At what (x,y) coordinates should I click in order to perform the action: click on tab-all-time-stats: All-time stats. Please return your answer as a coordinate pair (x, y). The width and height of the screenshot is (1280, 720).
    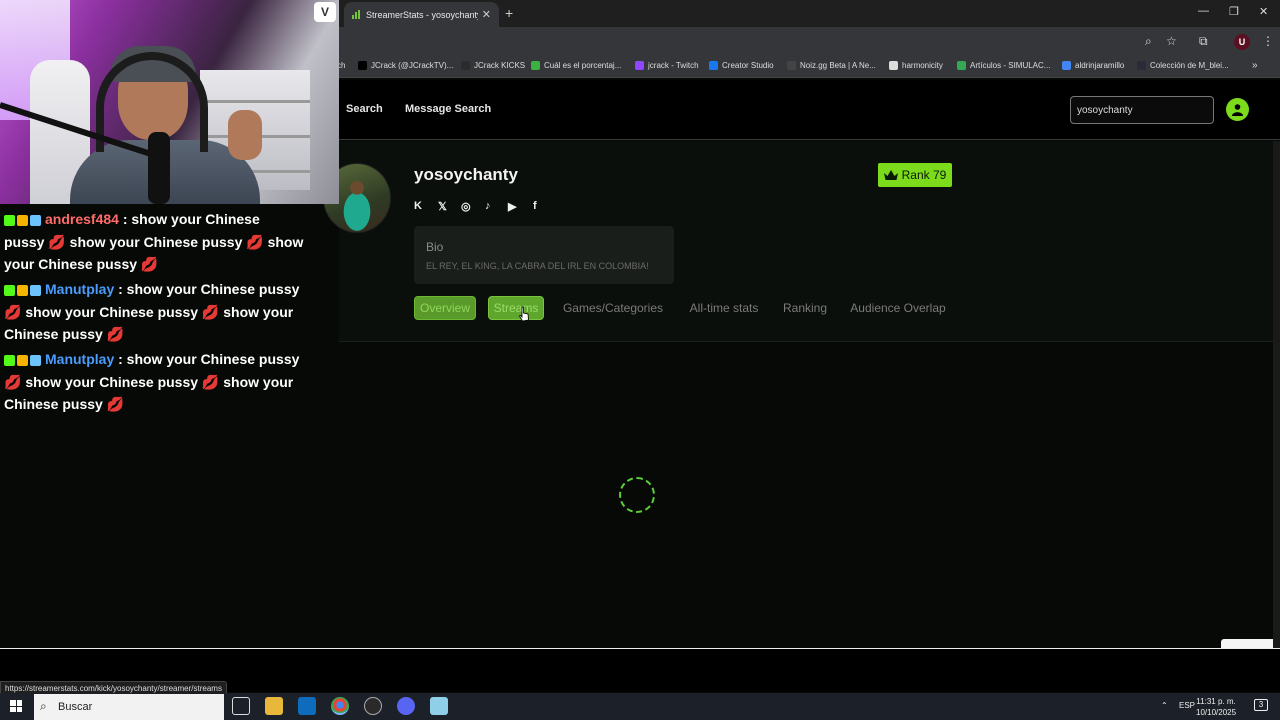
    Looking at the image, I should click on (724, 308).